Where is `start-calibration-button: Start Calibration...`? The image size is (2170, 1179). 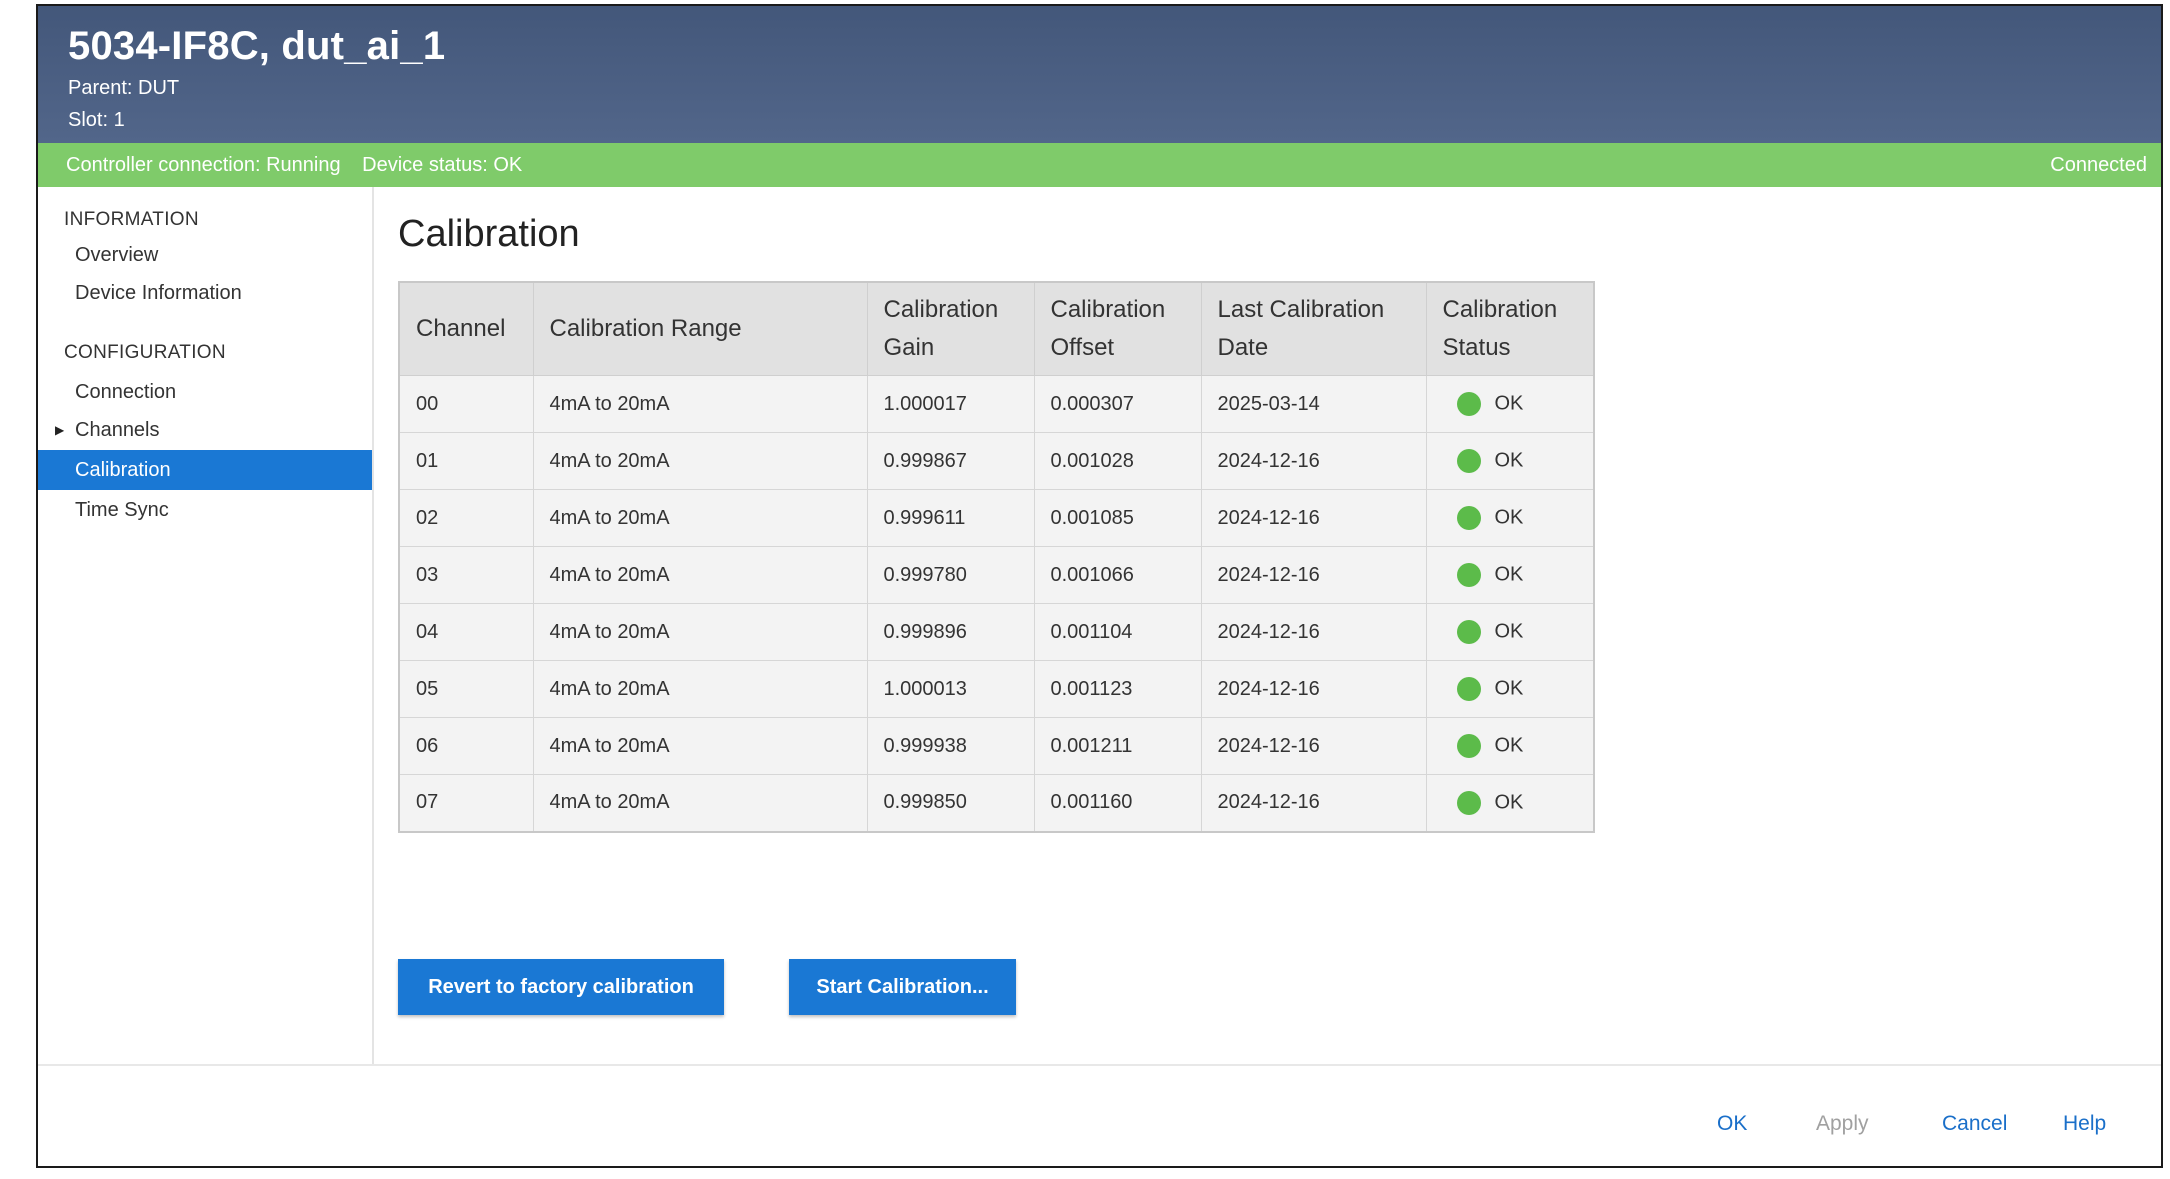
start-calibration-button: Start Calibration... is located at coordinates (902, 987).